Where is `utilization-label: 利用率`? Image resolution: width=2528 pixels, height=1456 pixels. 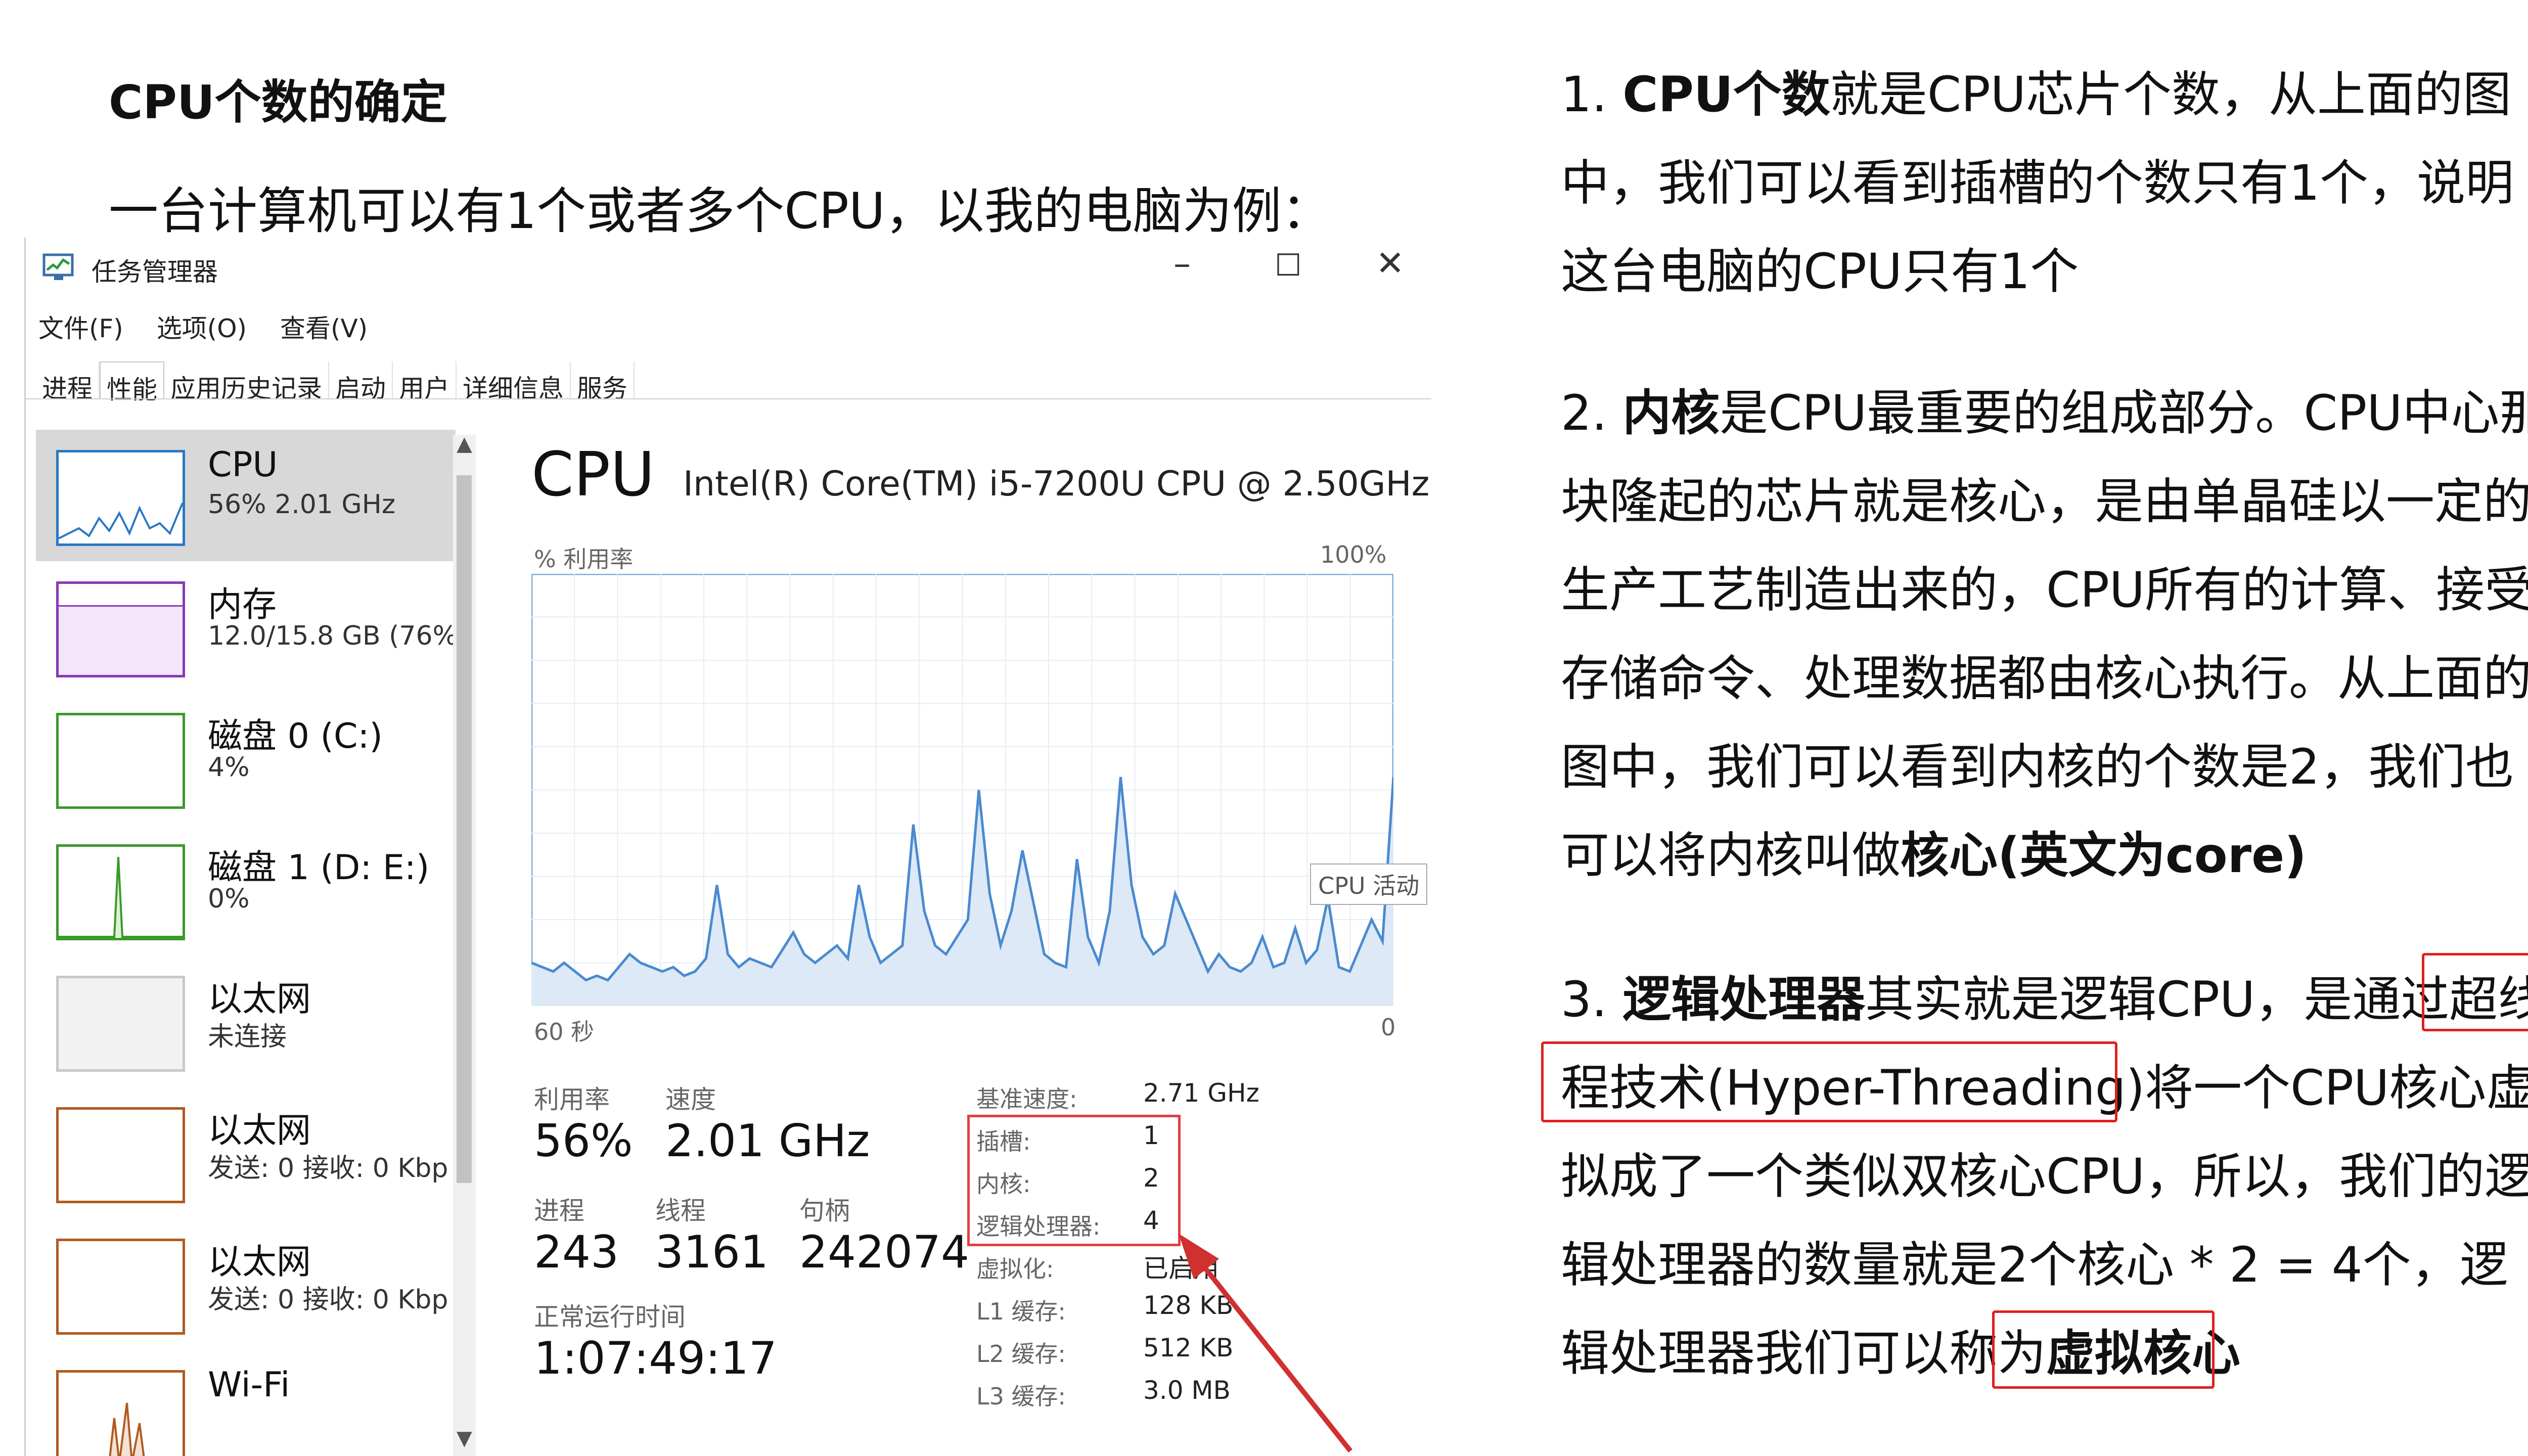 utilization-label: 利用率 is located at coordinates (572, 1099).